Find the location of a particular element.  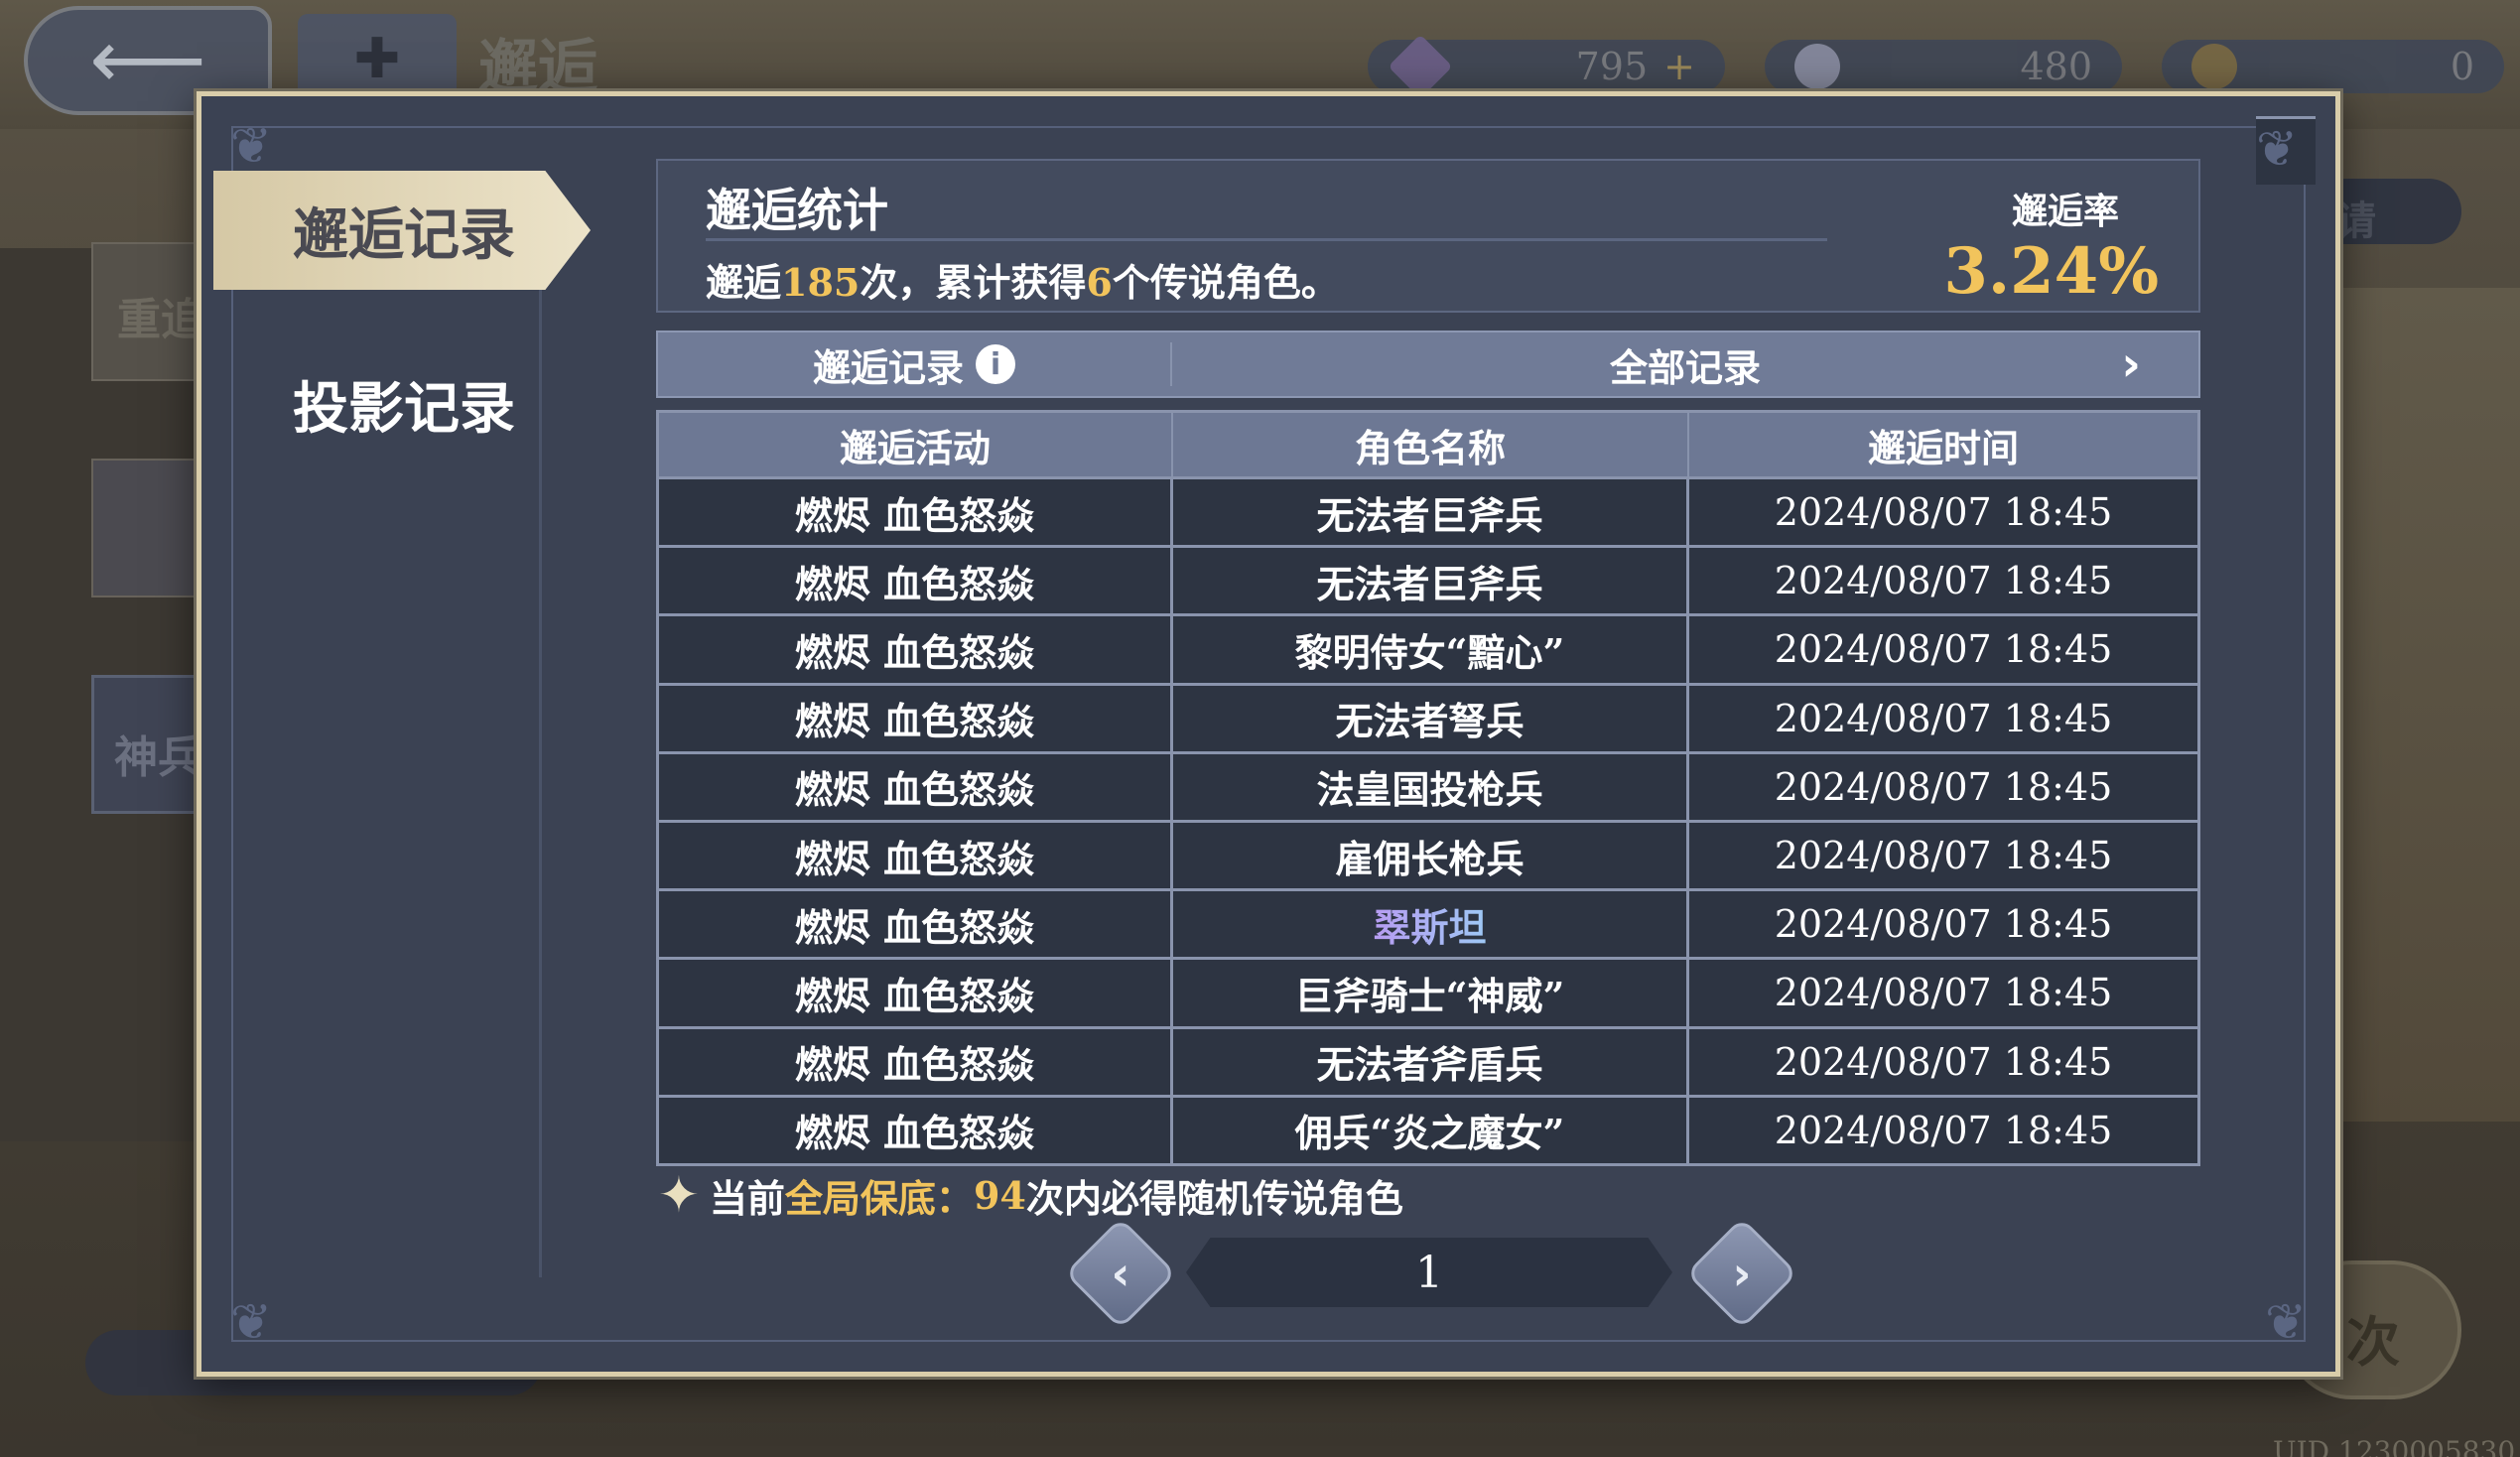

stats-prefix: 邂逅 is located at coordinates (744, 283).